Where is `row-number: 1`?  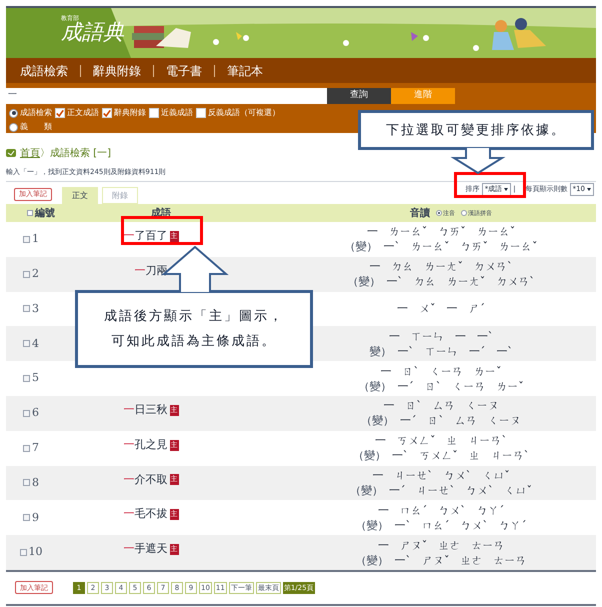 row-number: 1 is located at coordinates (35, 239).